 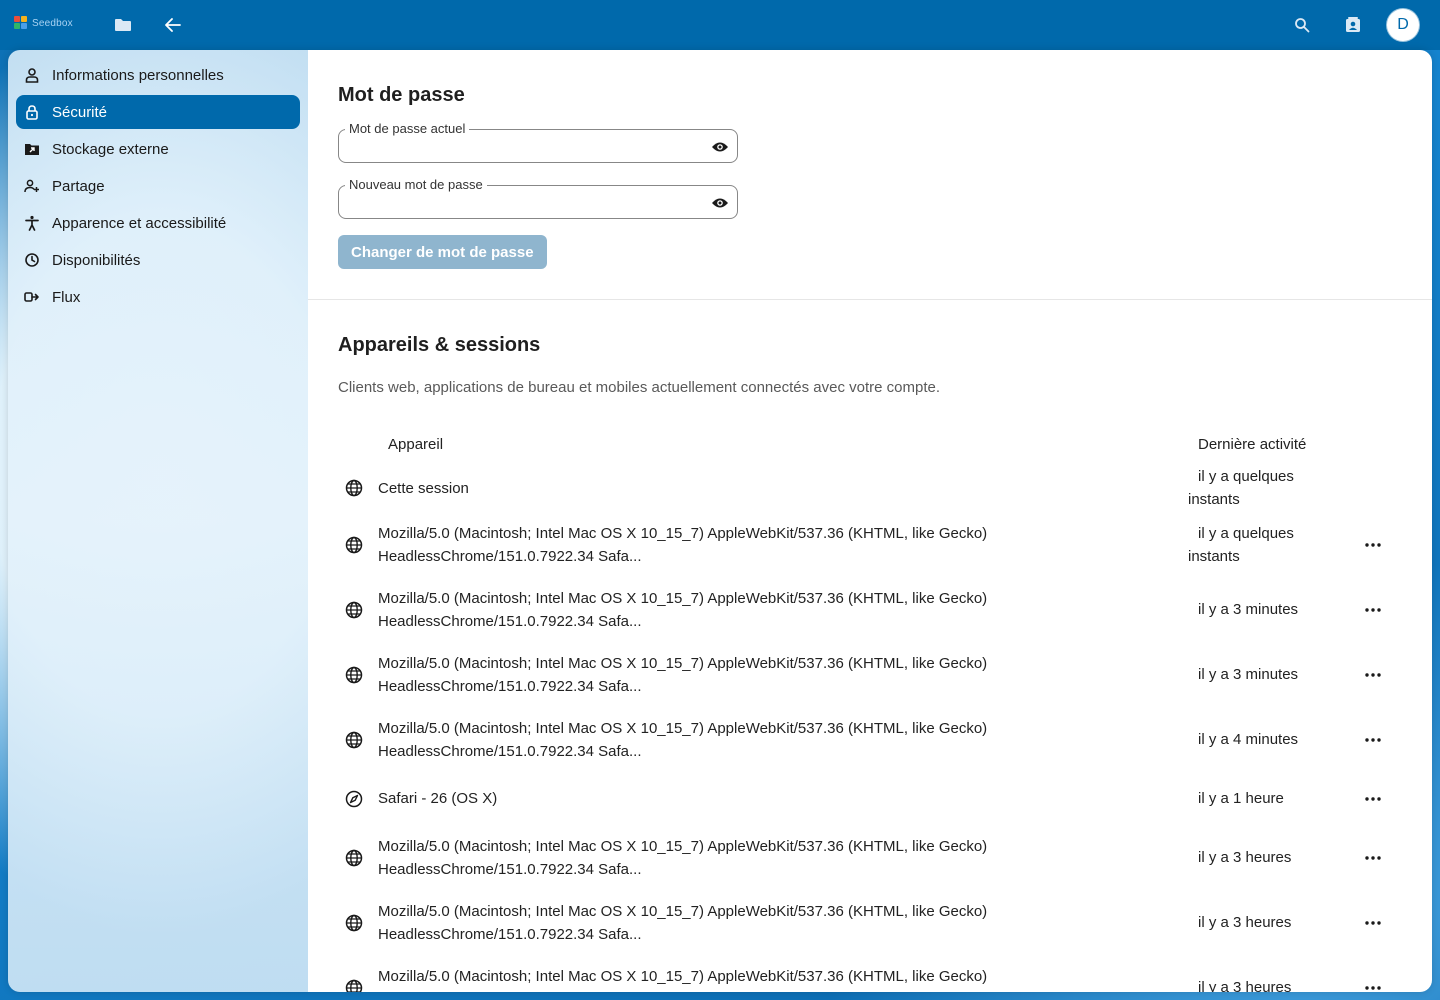 I want to click on user-avatar: D, so click(x=1403, y=25).